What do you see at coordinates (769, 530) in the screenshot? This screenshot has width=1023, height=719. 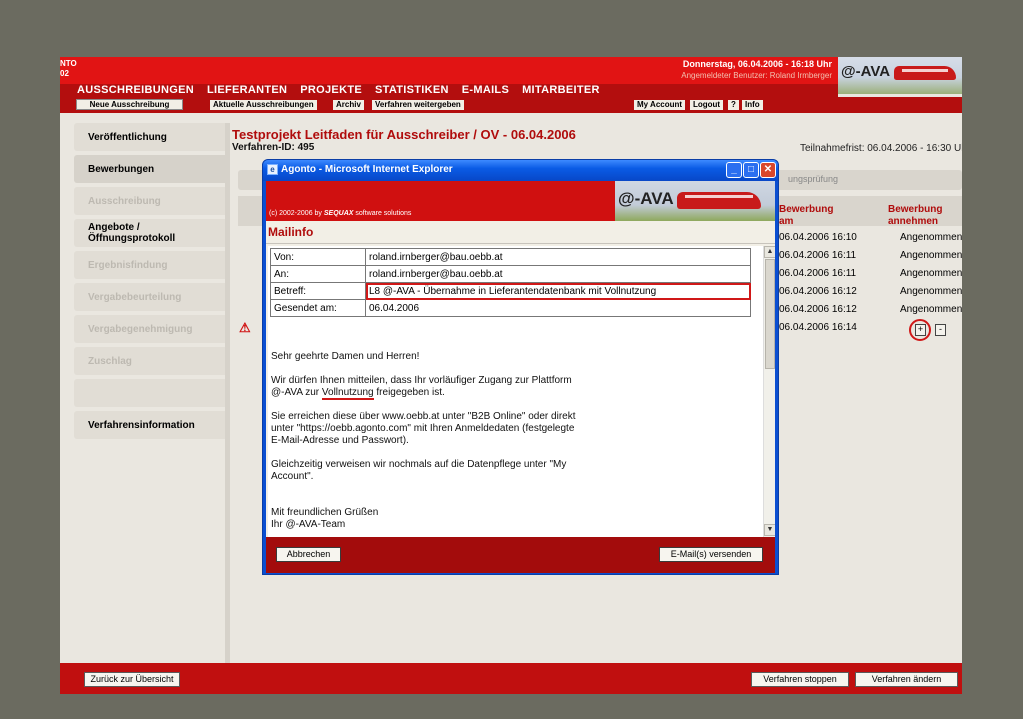 I see `scroll-down-icon: ▼` at bounding box center [769, 530].